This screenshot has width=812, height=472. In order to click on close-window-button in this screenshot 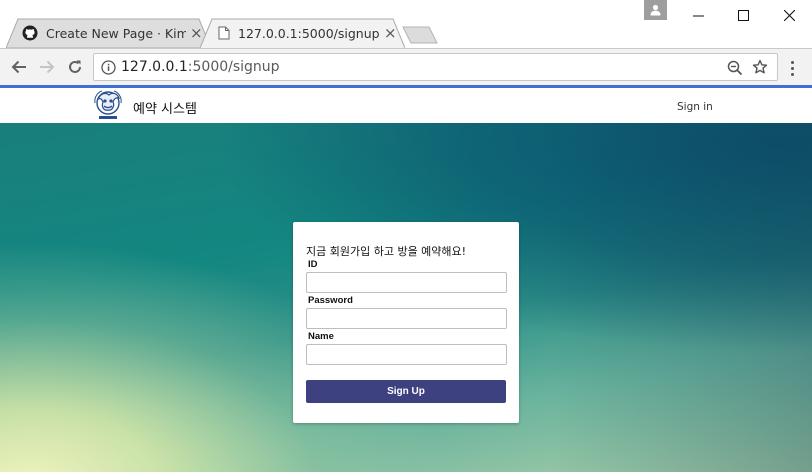, I will do `click(789, 15)`.